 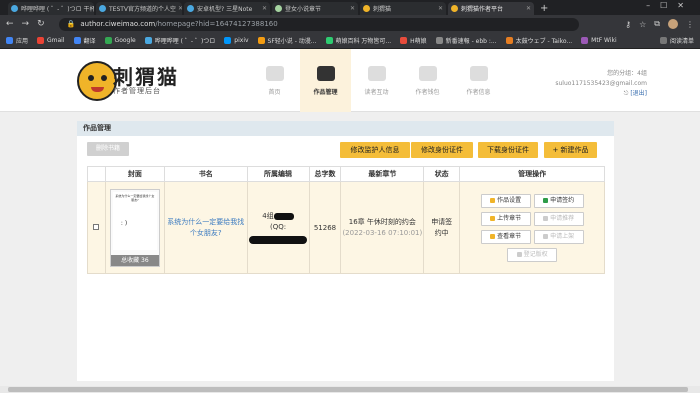 I want to click on bookmark-item: H萌娘, so click(x=413, y=40).